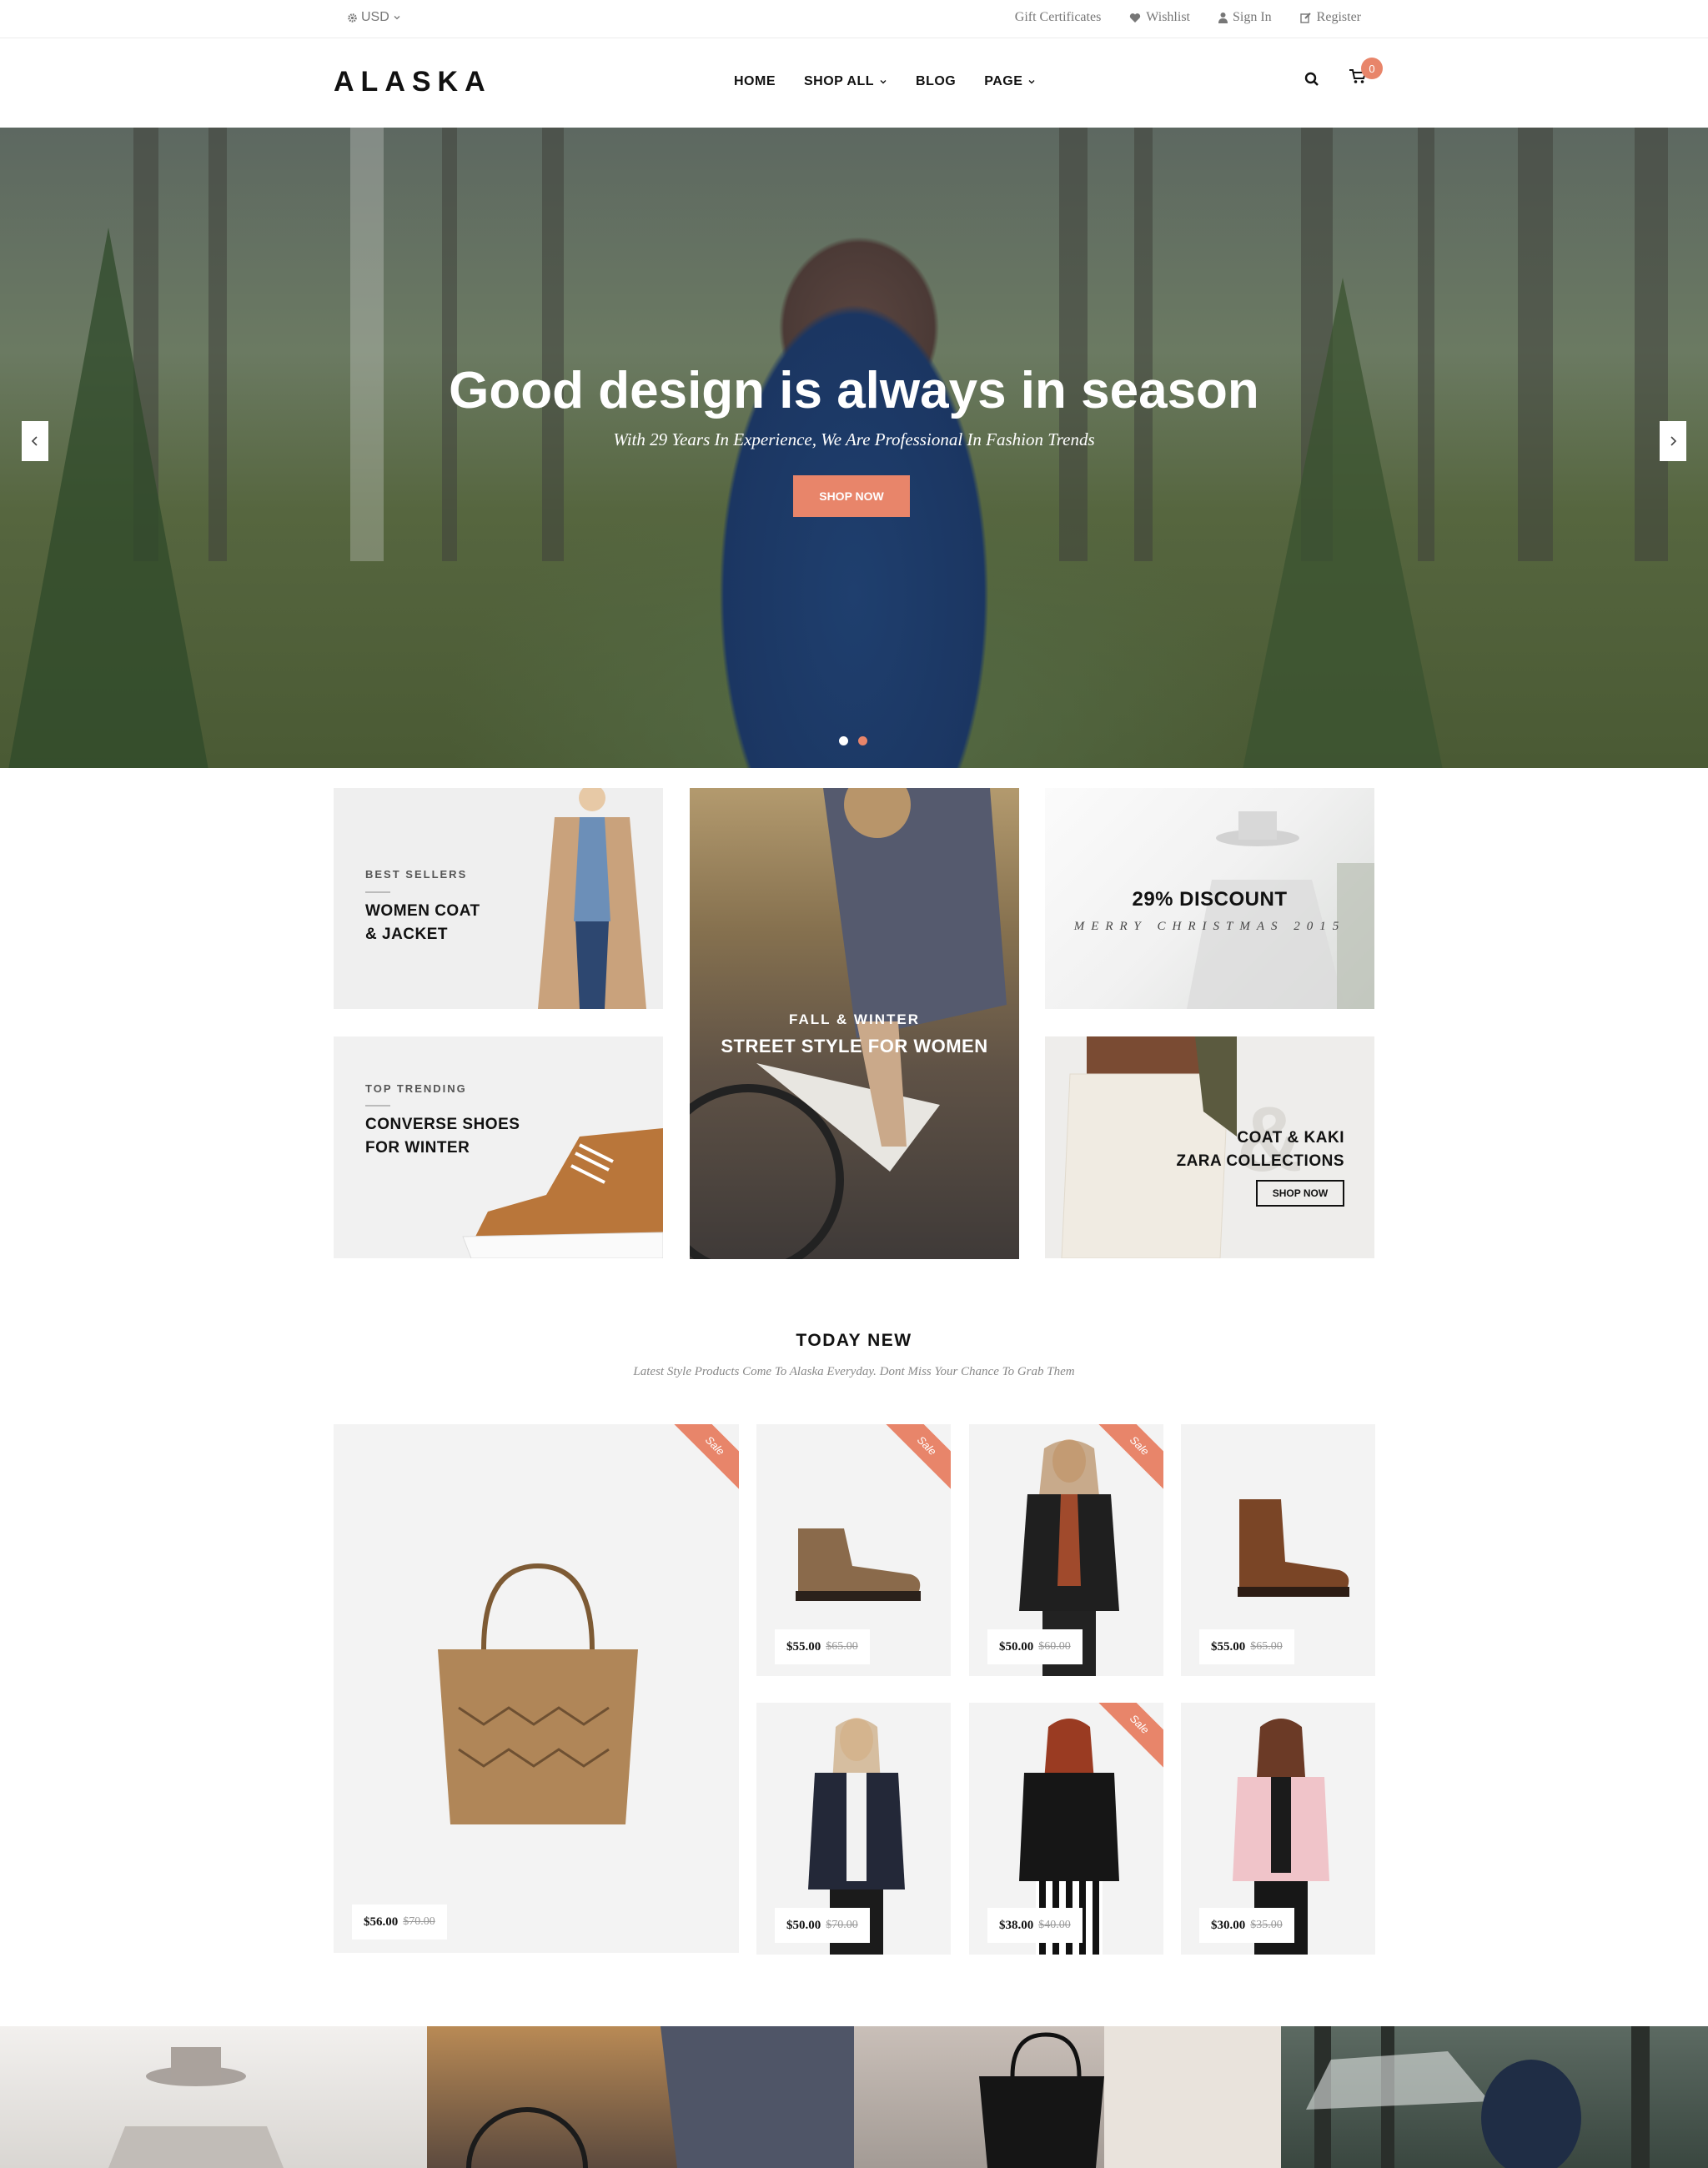  Describe the element at coordinates (854, 1019) in the screenshot. I see `banner-eyebrow: FALL & WINTER` at that location.